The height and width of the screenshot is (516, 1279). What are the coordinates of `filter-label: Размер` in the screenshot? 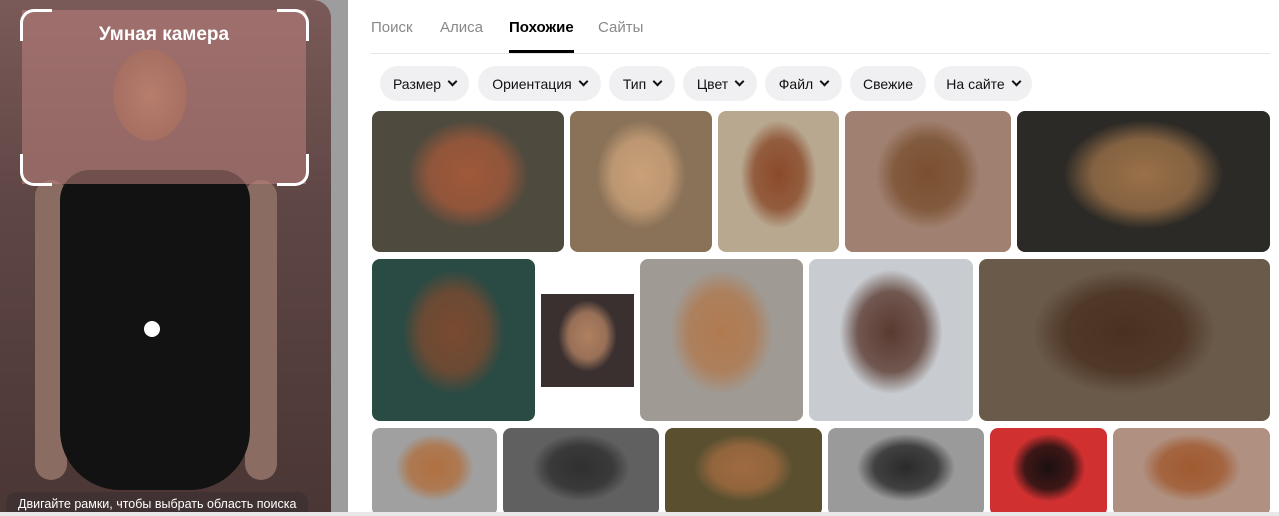 It's located at (417, 83).